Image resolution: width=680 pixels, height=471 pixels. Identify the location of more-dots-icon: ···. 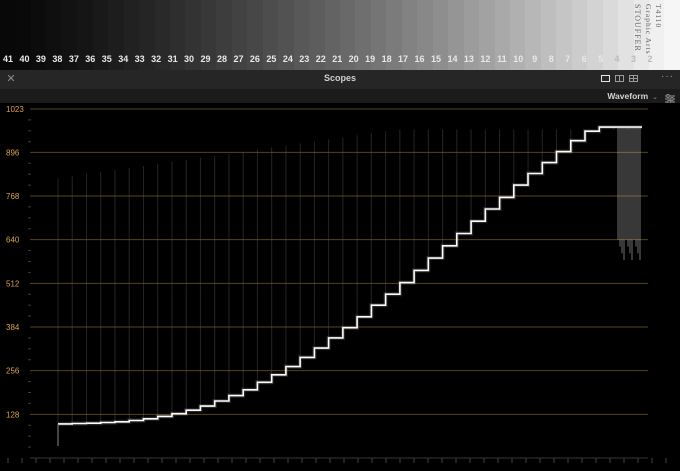
(667, 76).